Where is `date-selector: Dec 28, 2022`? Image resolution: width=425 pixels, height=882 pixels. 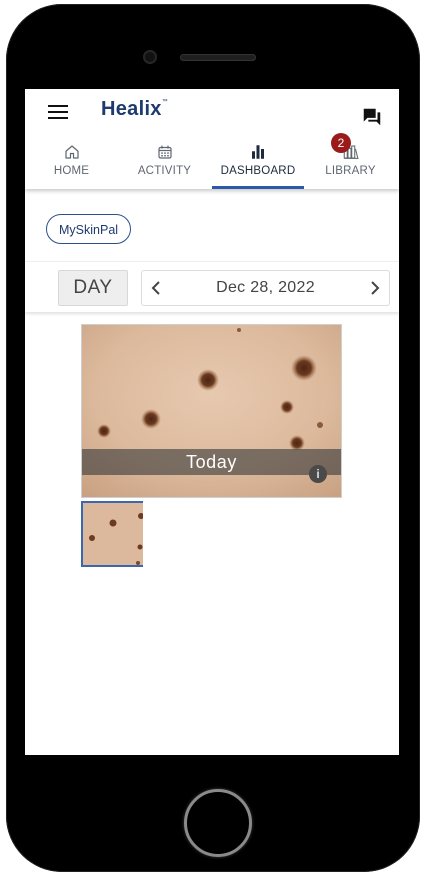 date-selector: Dec 28, 2022 is located at coordinates (265, 288).